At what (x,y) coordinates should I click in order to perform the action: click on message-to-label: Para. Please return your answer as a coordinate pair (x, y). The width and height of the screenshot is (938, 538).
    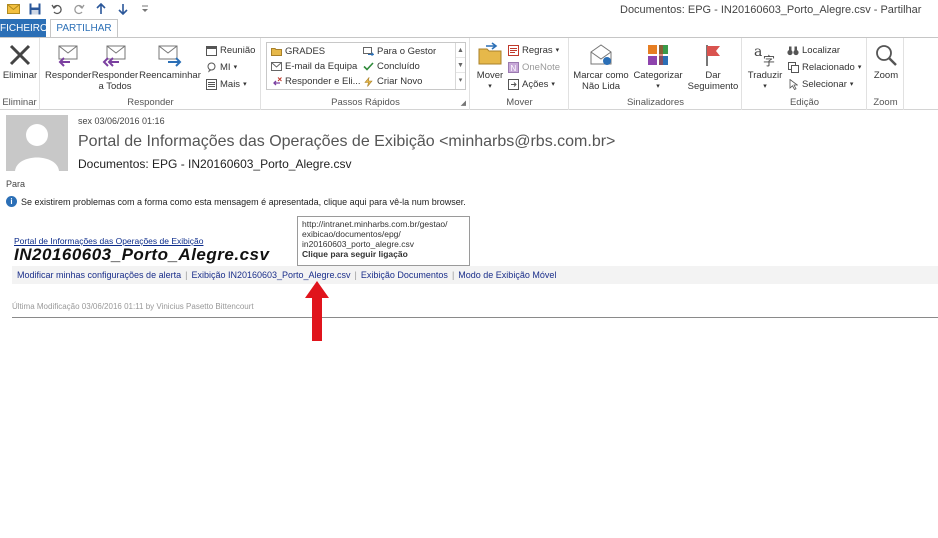
    Looking at the image, I should click on (16, 184).